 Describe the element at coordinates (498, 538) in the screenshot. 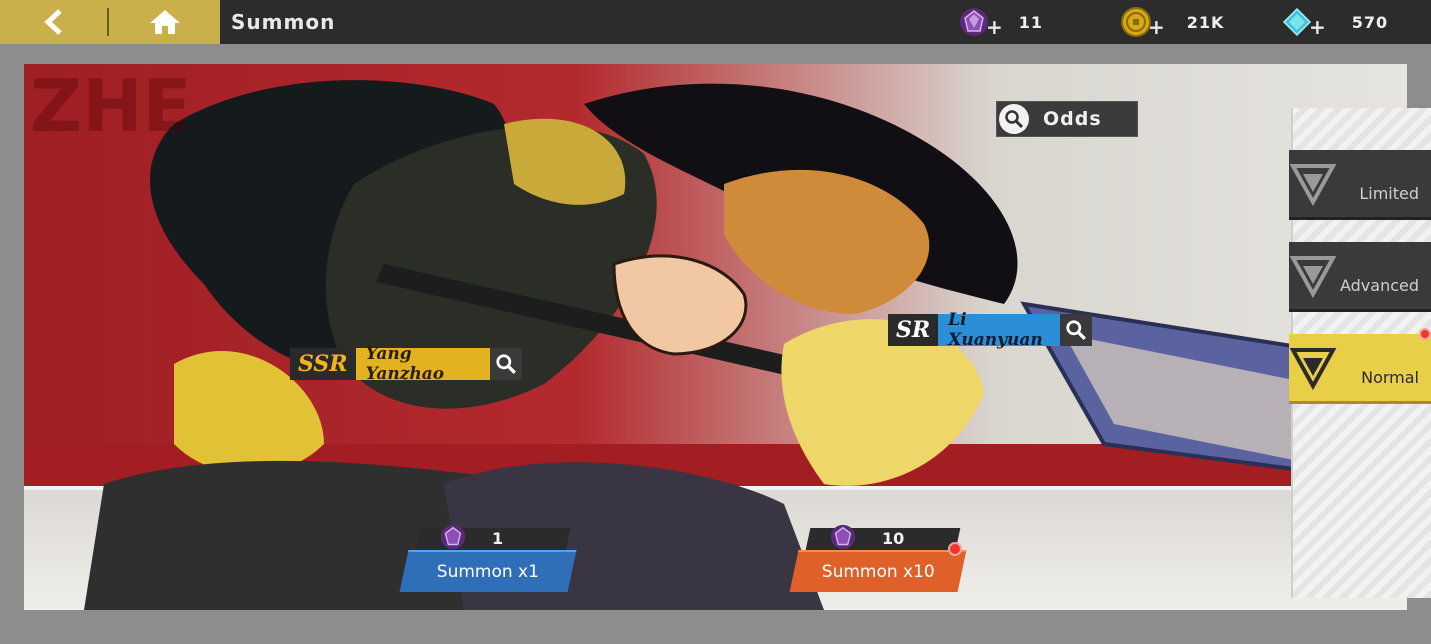

I see `summon-cost: 1` at that location.